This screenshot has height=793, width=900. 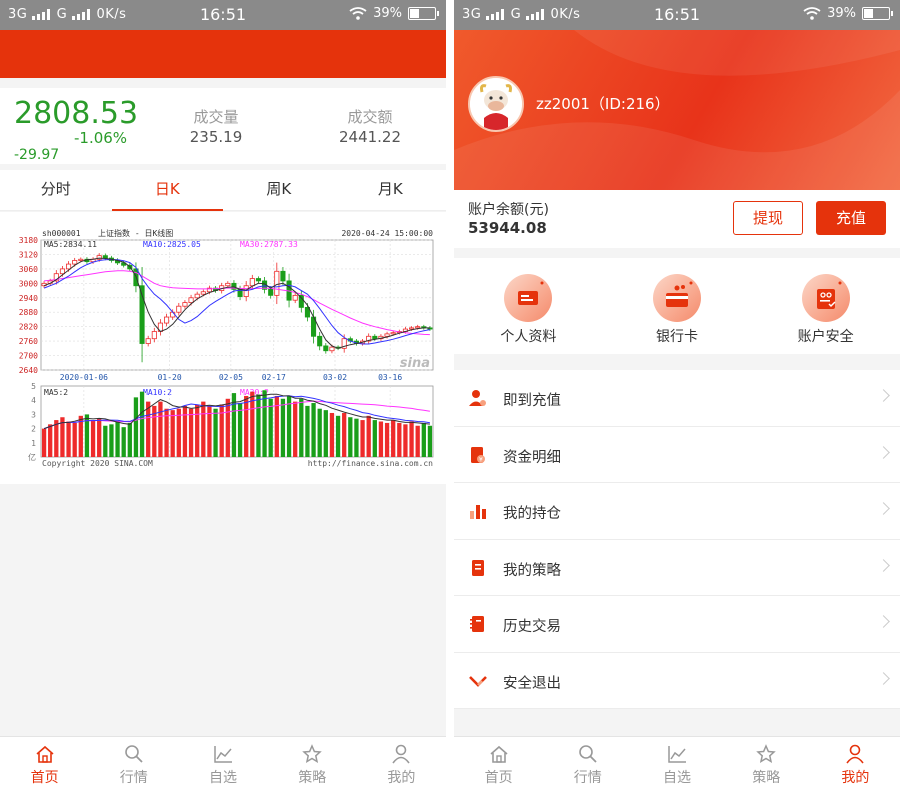 I want to click on logout-arrow-icon, so click(x=478, y=681).